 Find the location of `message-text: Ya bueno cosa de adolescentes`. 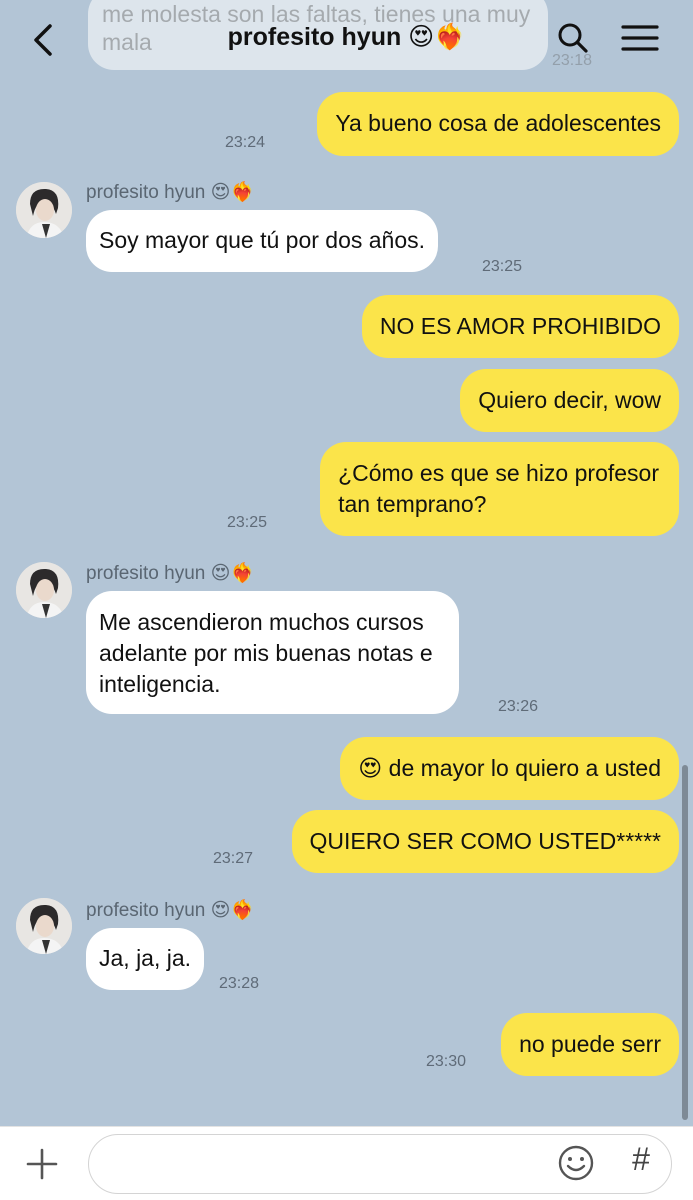

message-text: Ya bueno cosa de adolescentes is located at coordinates (498, 123).